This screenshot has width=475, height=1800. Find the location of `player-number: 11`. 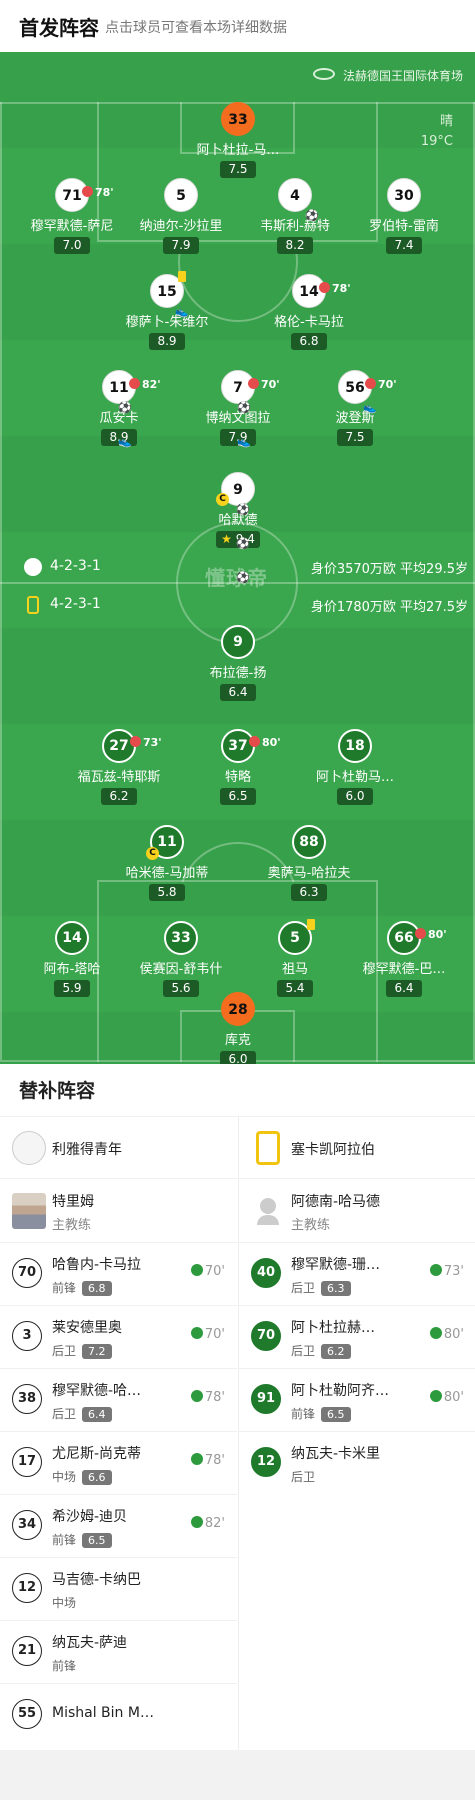

player-number: 11 is located at coordinates (167, 842).